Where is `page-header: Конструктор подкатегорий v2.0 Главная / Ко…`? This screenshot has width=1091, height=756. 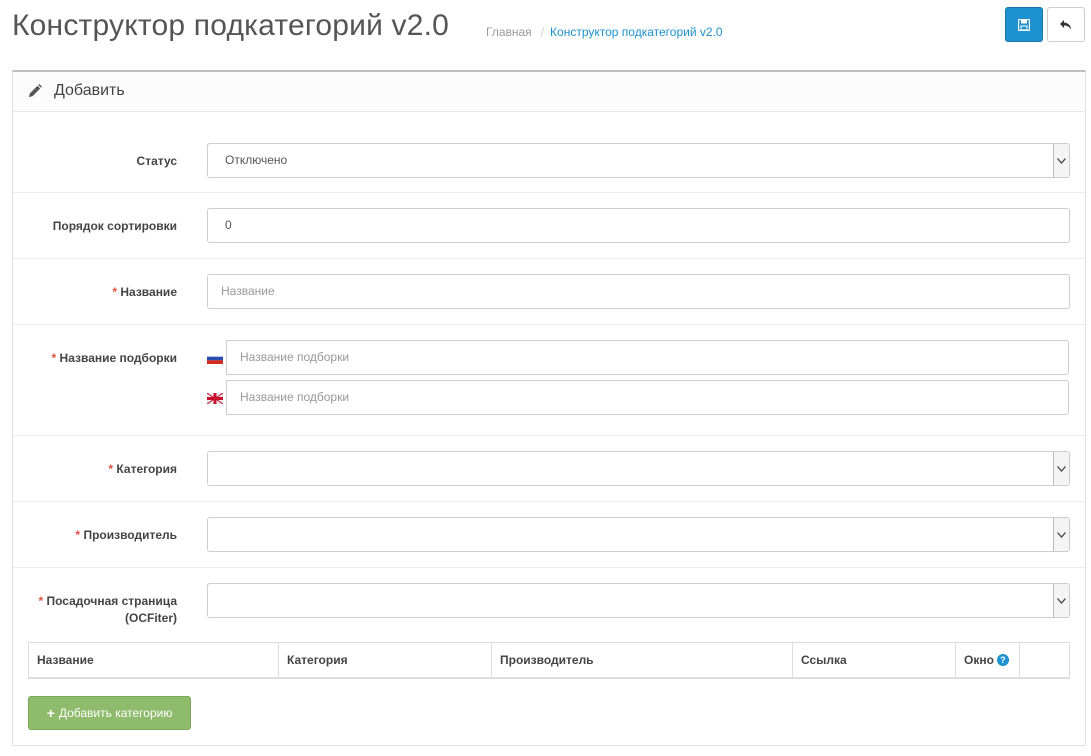 page-header: Конструктор подкатегорий v2.0 Главная / Ко… is located at coordinates (545, 35).